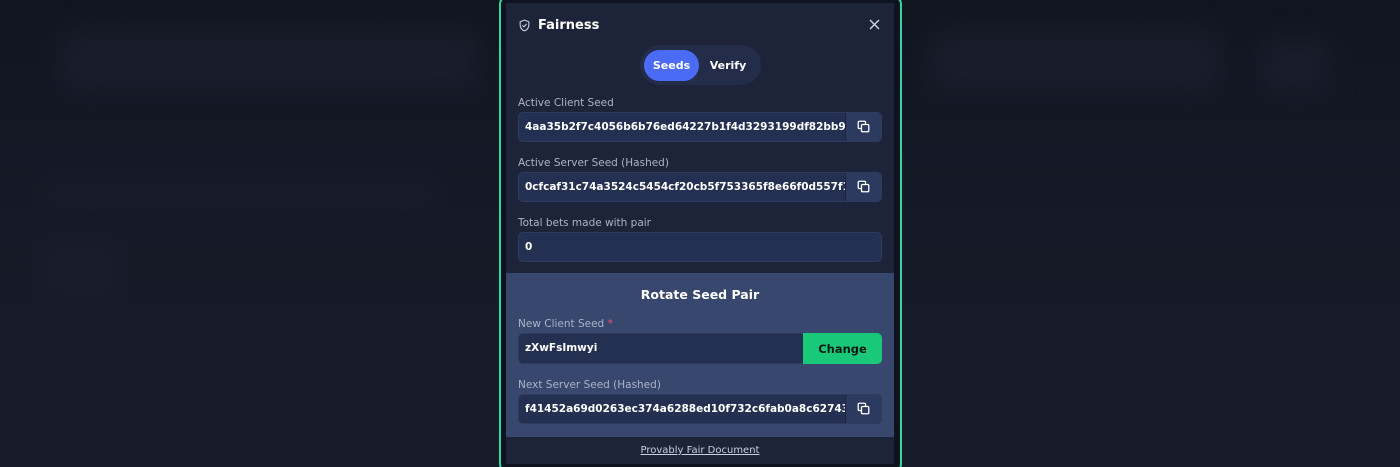 The height and width of the screenshot is (467, 1400). What do you see at coordinates (728, 65) in the screenshot?
I see `tab-verify: Verify` at bounding box center [728, 65].